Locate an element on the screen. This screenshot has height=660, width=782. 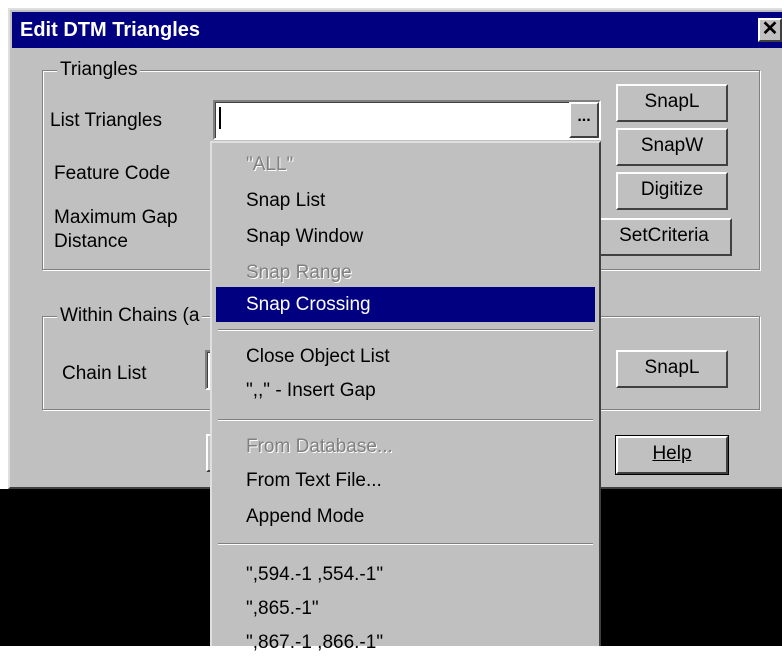
within-chains-group-title: Within Chains (a is located at coordinates (130, 316).